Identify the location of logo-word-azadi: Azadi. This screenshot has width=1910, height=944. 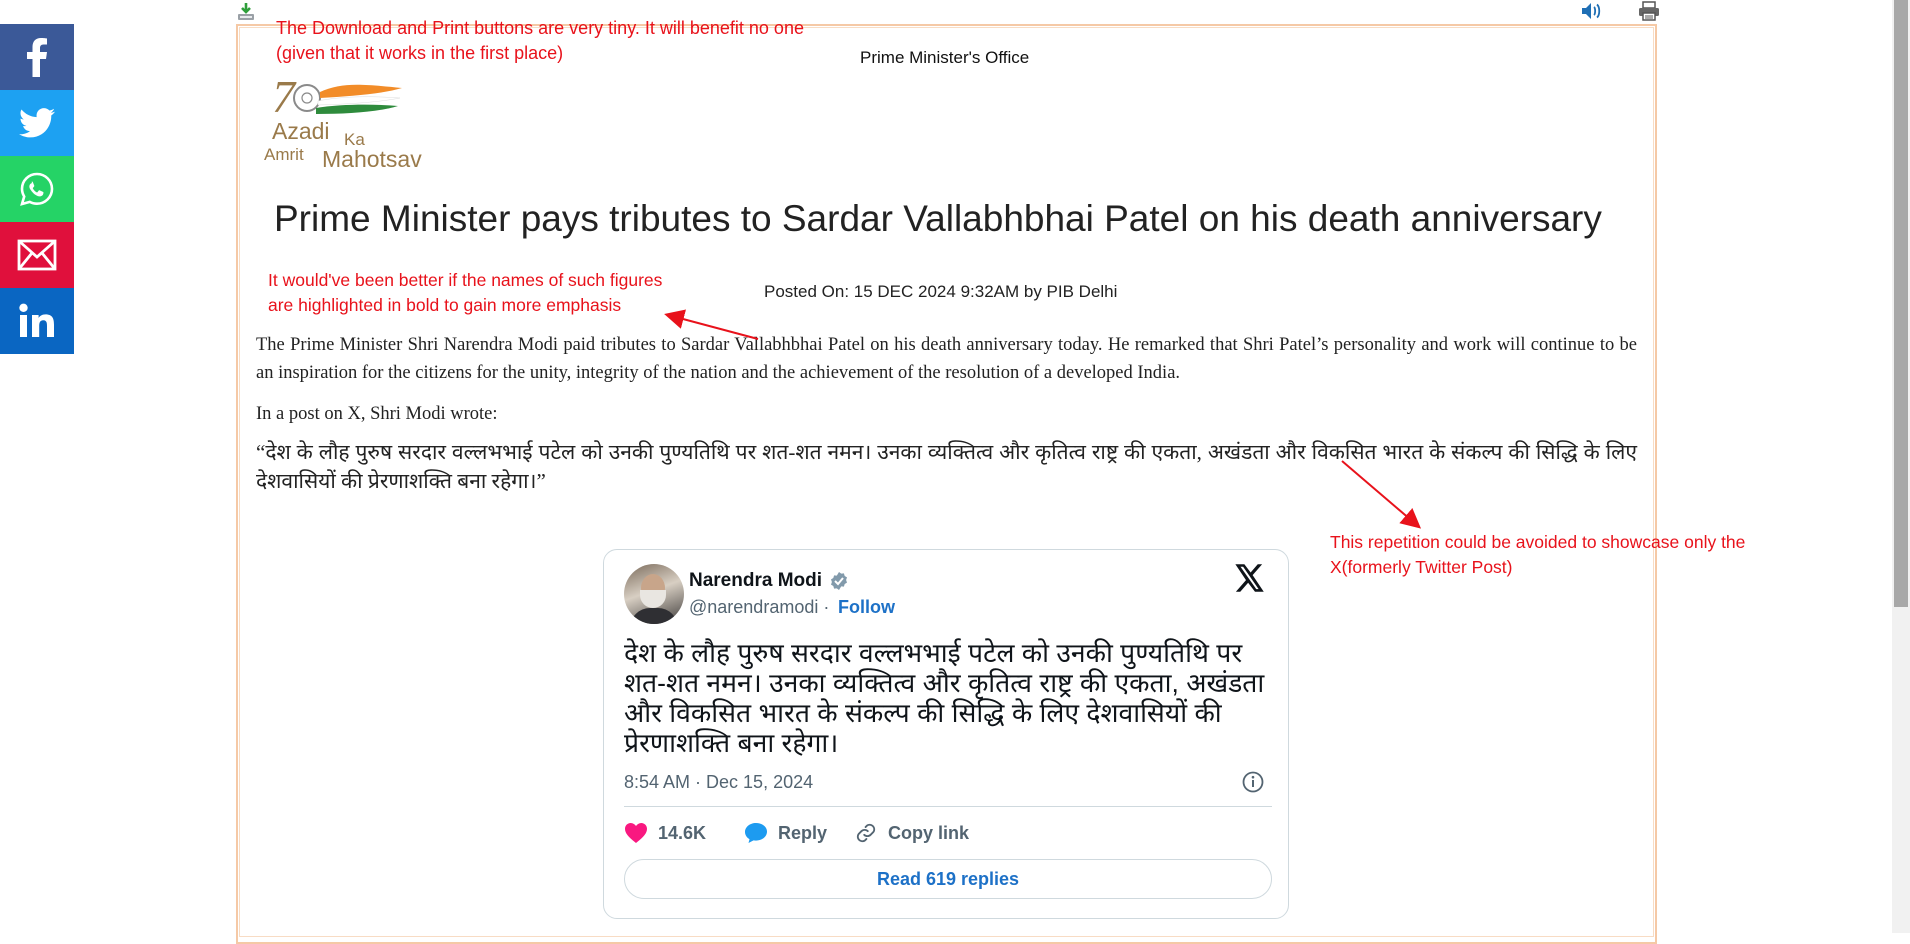
(301, 131).